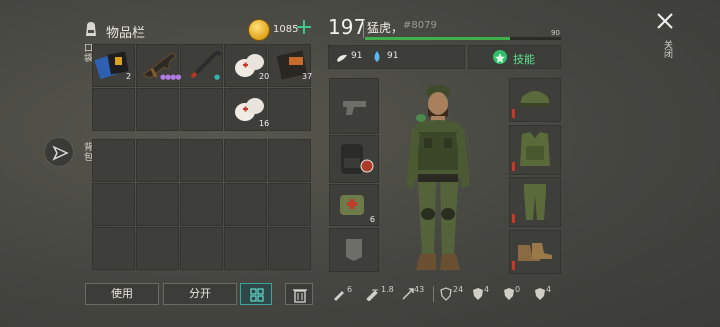  I want to click on skills-button: 技能, so click(514, 57).